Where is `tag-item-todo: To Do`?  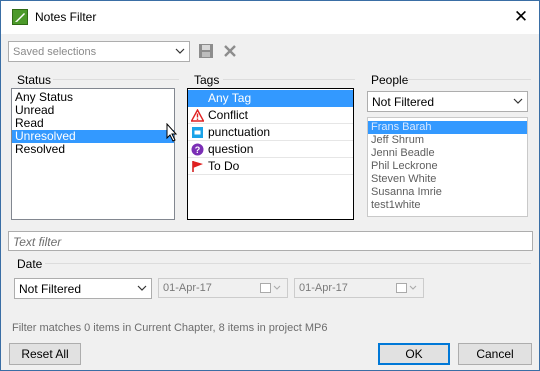 tag-item-todo: To Do is located at coordinates (270, 166).